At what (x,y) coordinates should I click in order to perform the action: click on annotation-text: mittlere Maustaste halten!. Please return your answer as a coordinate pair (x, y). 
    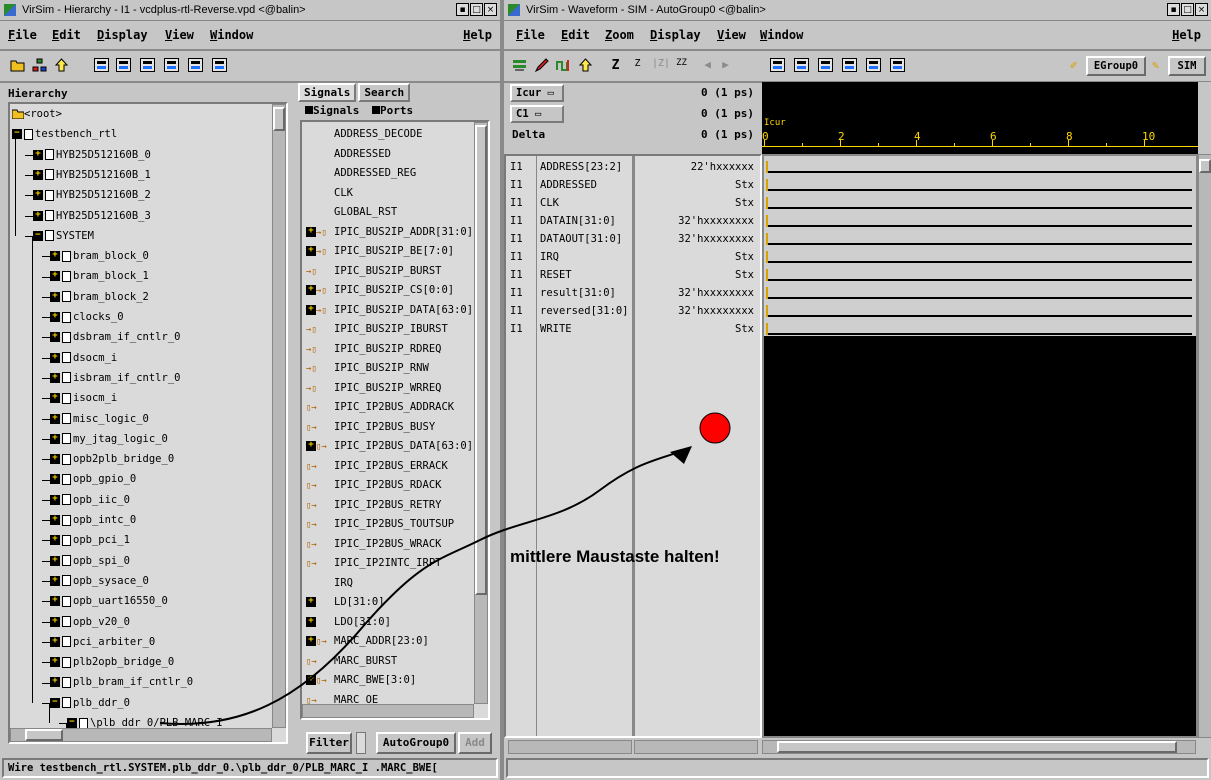
    Looking at the image, I should click on (615, 556).